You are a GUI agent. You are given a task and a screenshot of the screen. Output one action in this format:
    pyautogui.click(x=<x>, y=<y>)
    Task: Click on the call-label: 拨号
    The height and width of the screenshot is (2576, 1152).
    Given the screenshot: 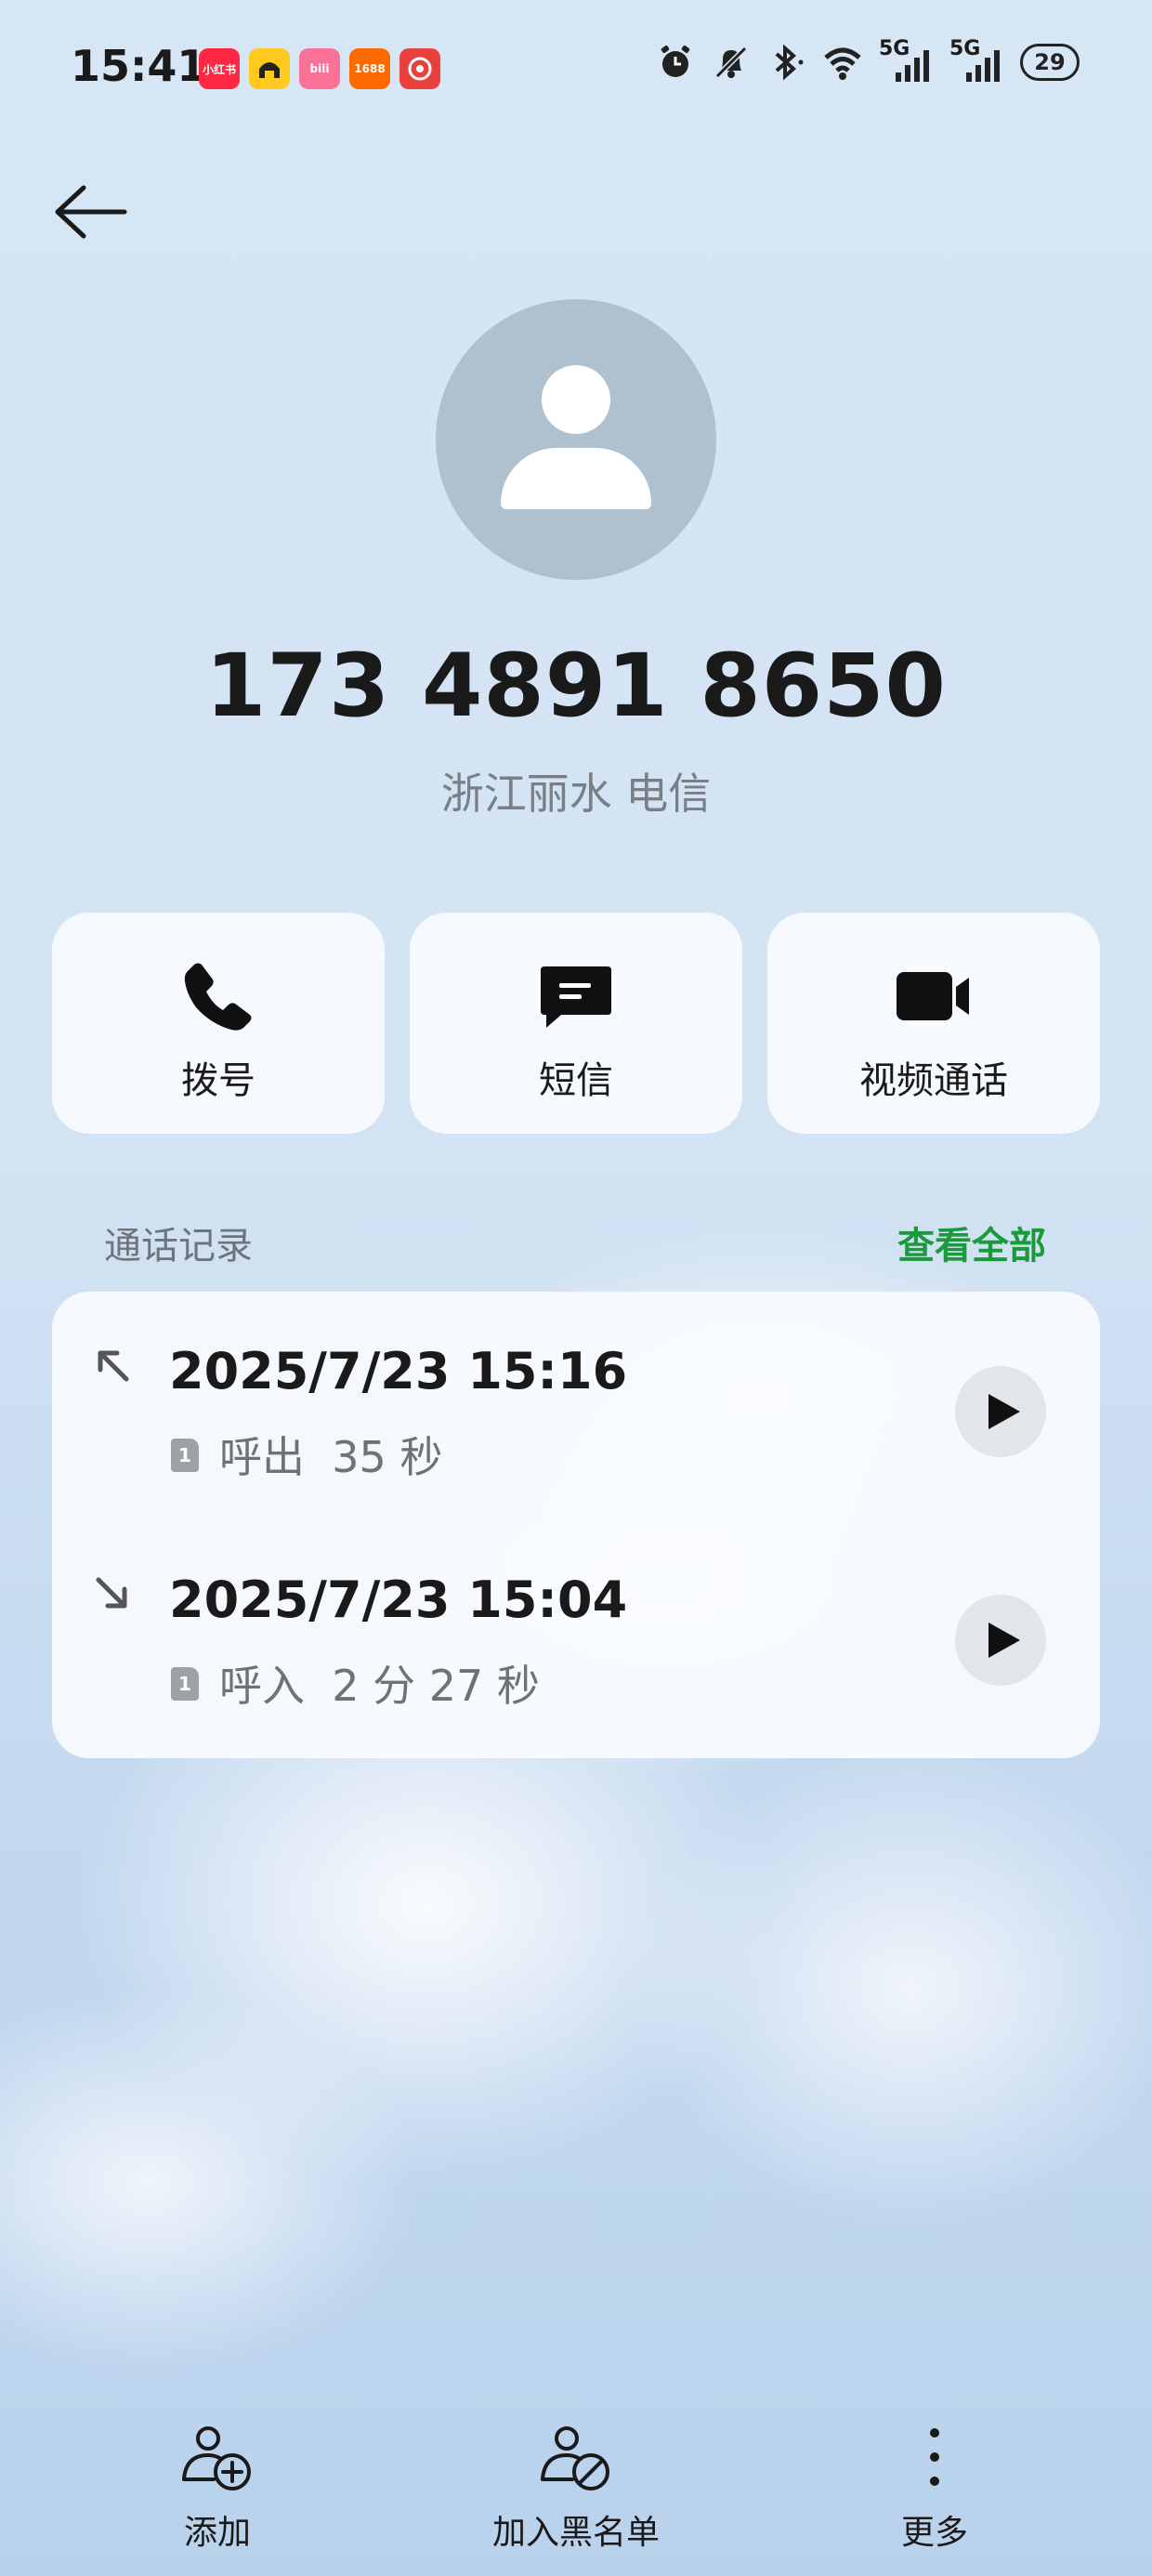 What is the action you would take?
    pyautogui.click(x=218, y=1080)
    